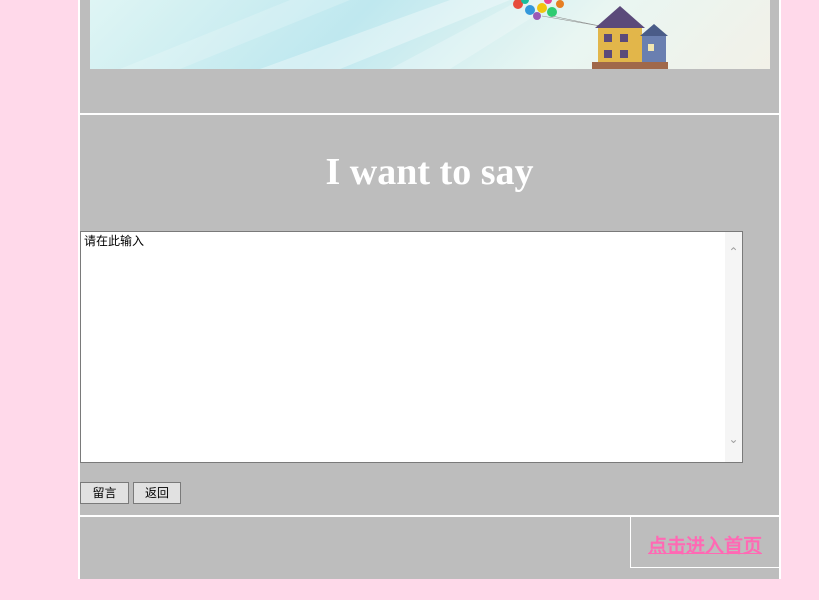 Image resolution: width=819 pixels, height=600 pixels. Describe the element at coordinates (733, 252) in the screenshot. I see `scroll-up-icon: ⌃` at that location.